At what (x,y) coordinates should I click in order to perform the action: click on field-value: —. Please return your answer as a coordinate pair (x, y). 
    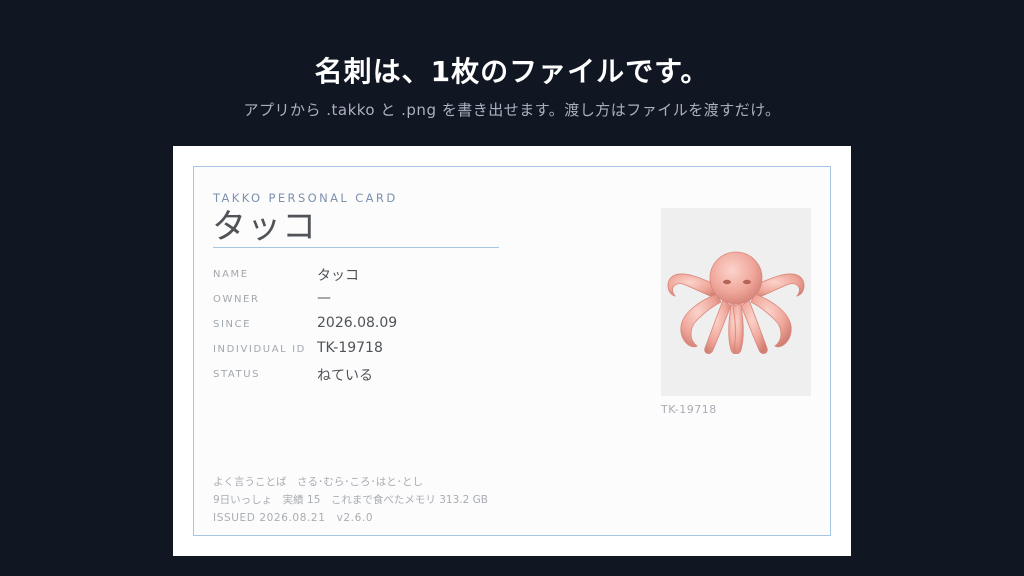
    Looking at the image, I should click on (324, 298).